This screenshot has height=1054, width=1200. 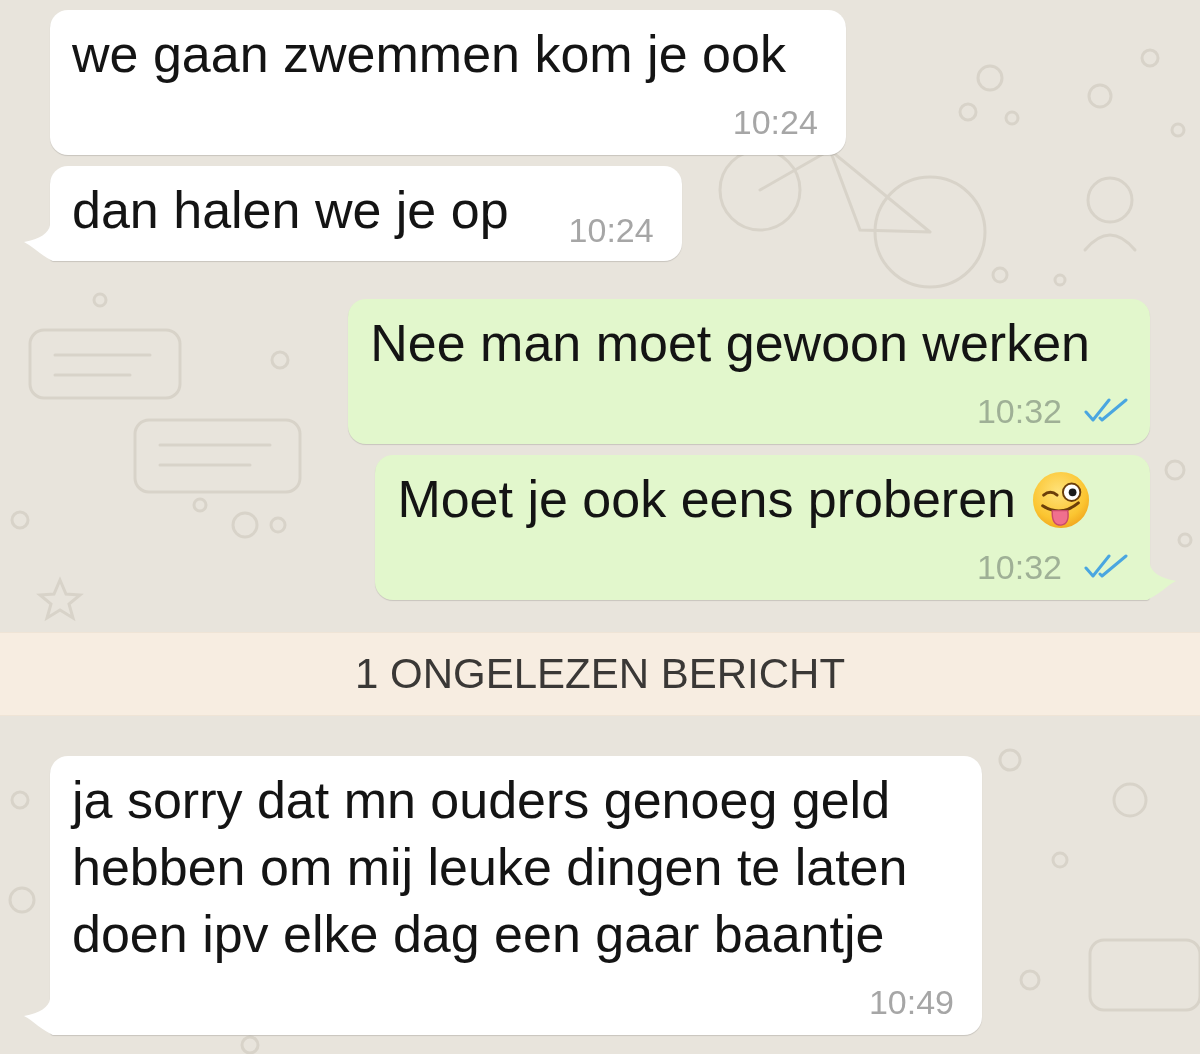 What do you see at coordinates (429, 54) in the screenshot?
I see `message-text: we gaan zwemmen kom je ook` at bounding box center [429, 54].